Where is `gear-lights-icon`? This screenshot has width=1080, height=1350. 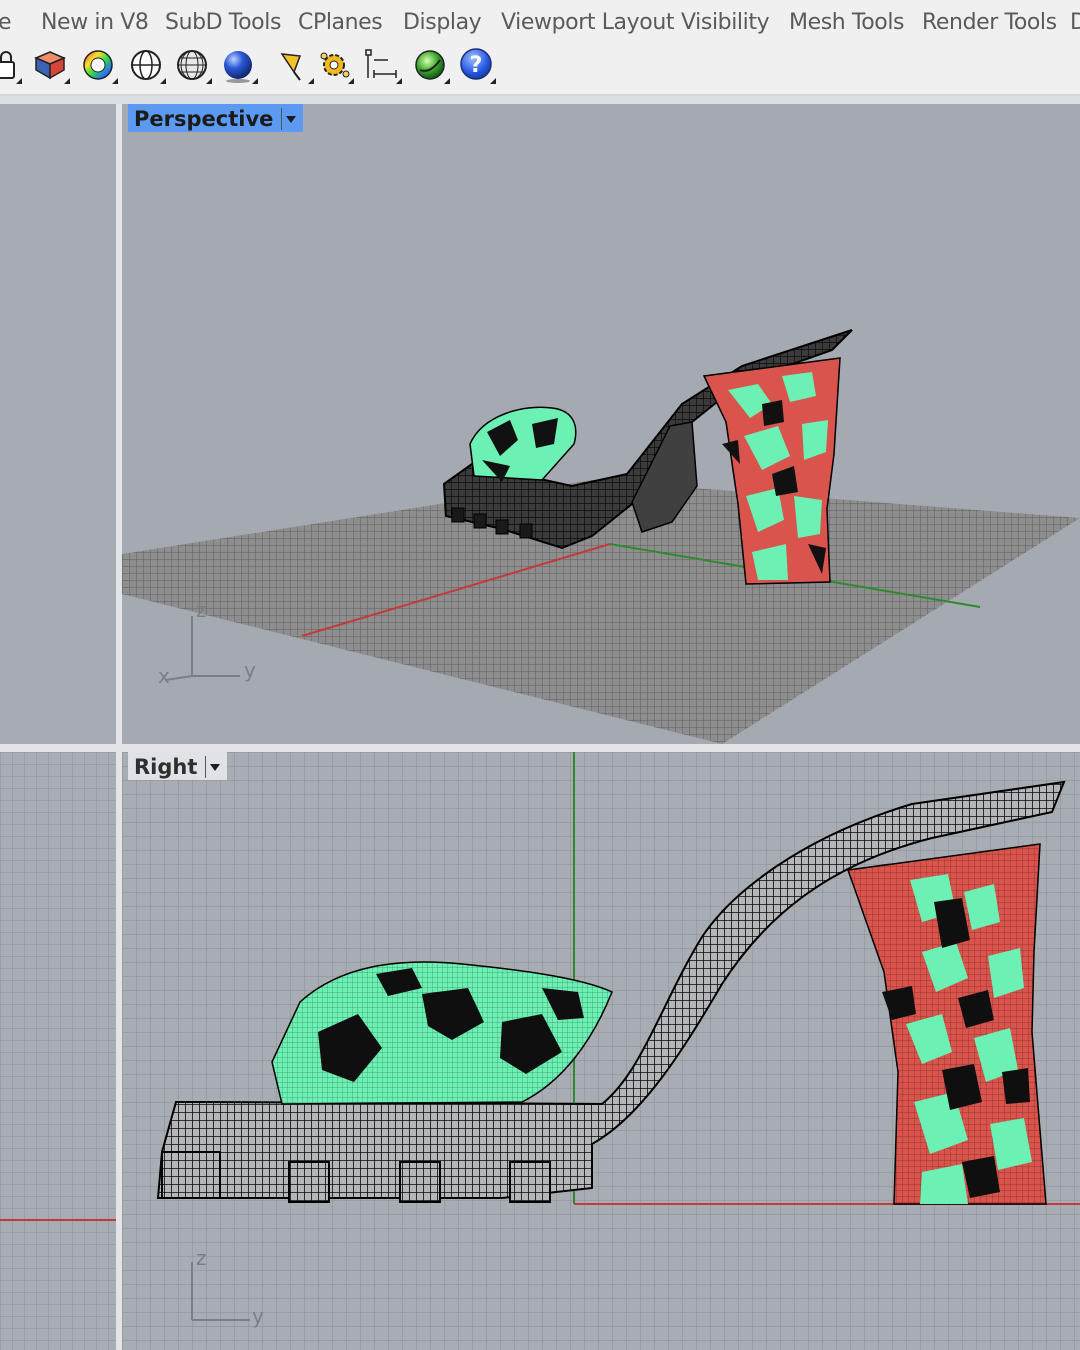 gear-lights-icon is located at coordinates (334, 66).